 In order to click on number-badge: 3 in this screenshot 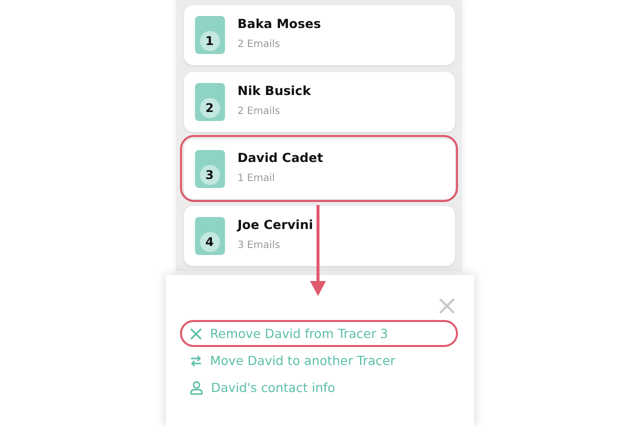, I will do `click(209, 169)`.